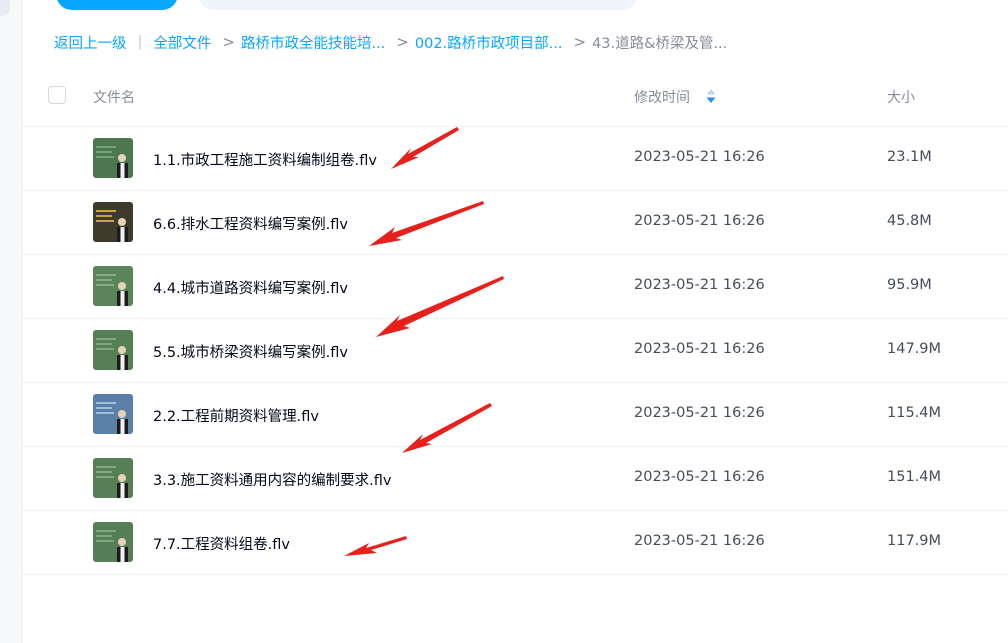  Describe the element at coordinates (250, 223) in the screenshot. I see `file-name-link: 6.6.排水工程资料编写案例.flv` at that location.